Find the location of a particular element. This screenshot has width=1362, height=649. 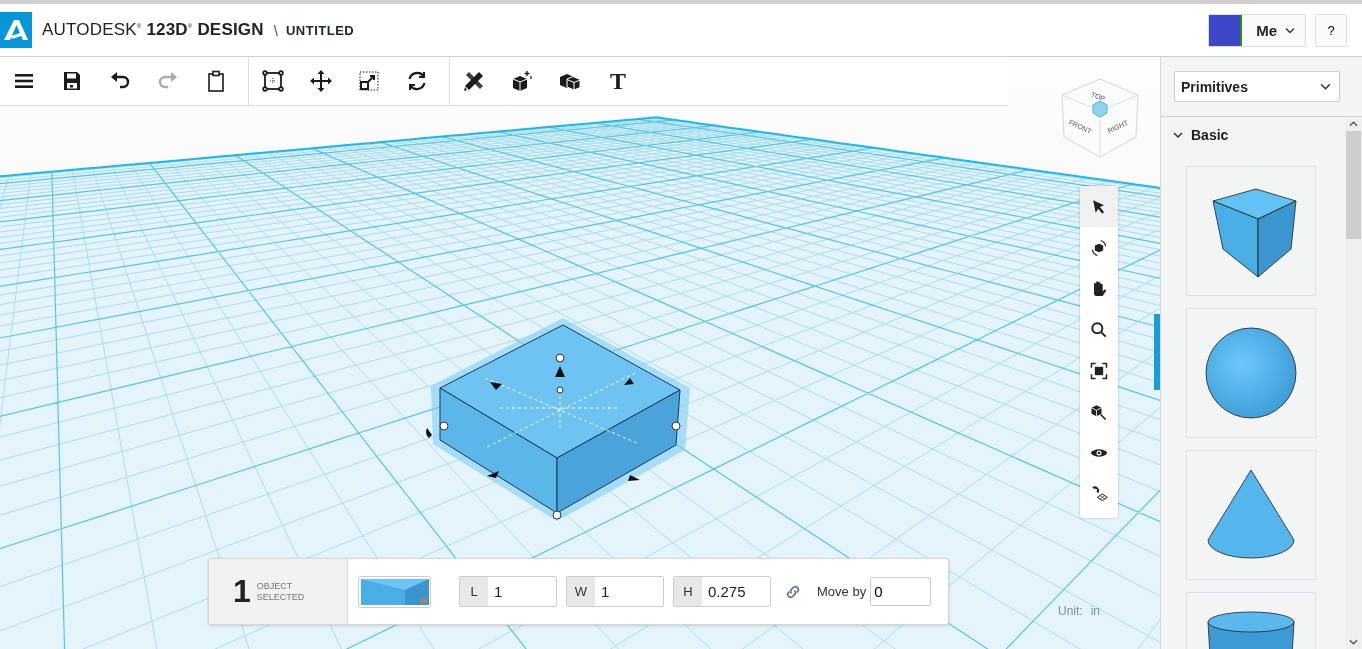

document-title: UNTITLED is located at coordinates (320, 30).